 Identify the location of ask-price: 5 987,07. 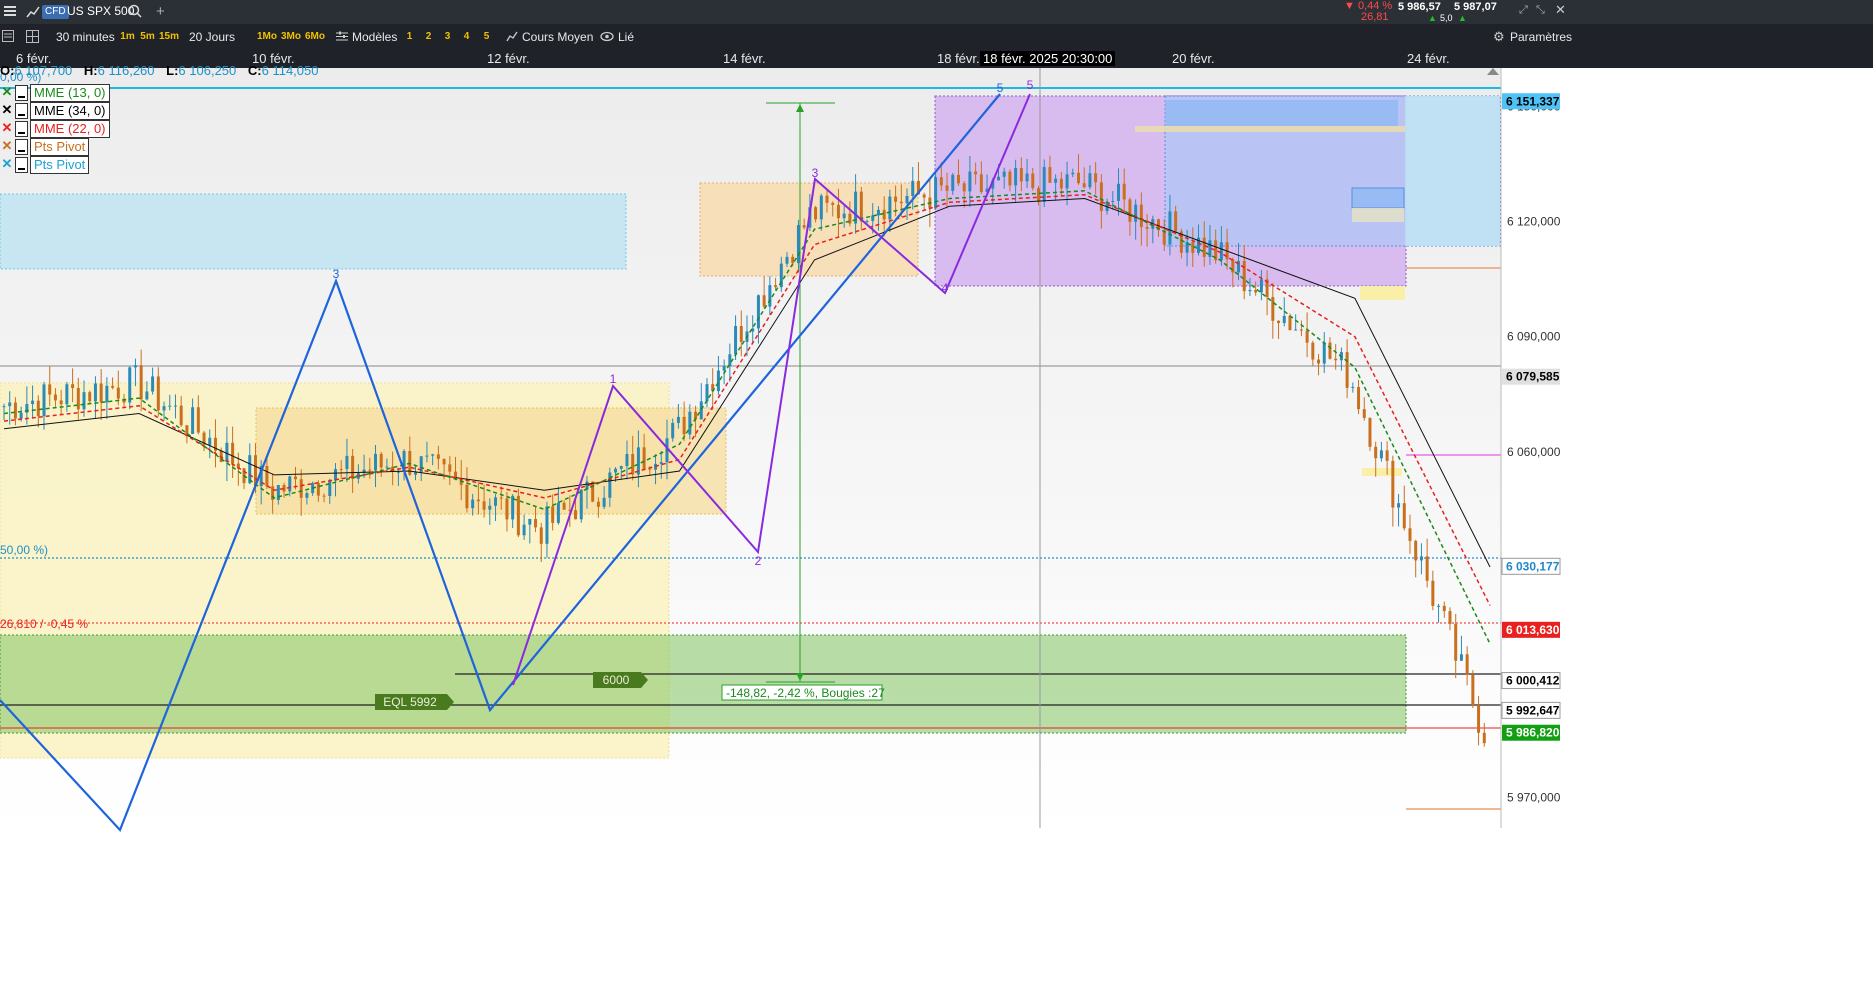
(1475, 7).